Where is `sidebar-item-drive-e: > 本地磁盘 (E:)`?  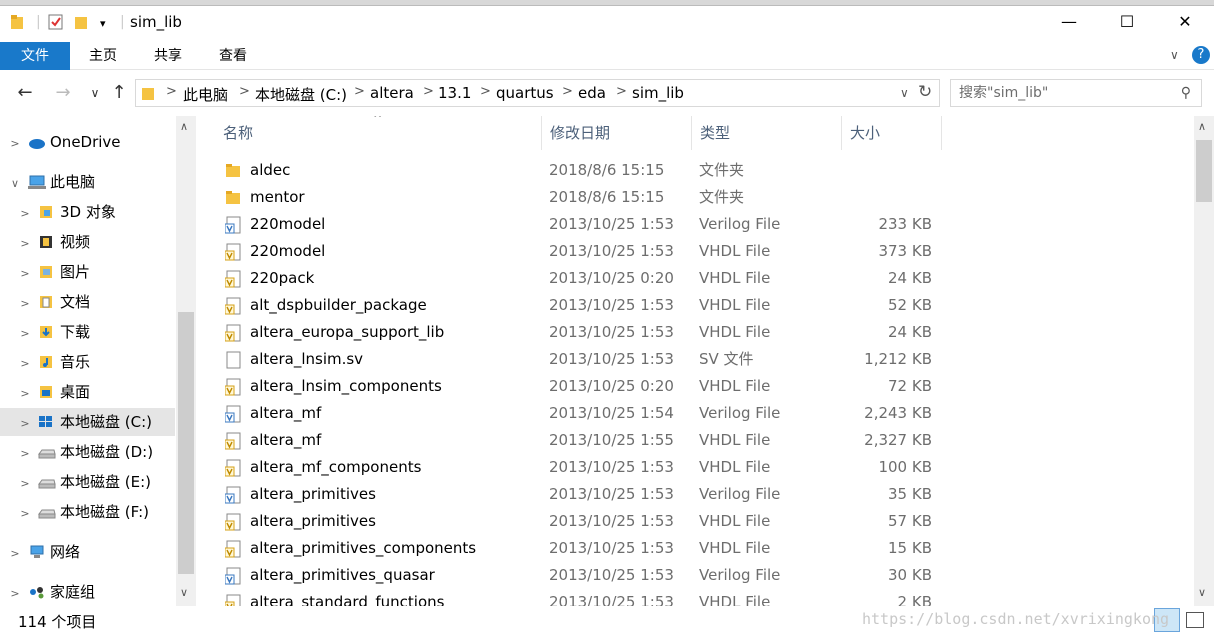 sidebar-item-drive-e: > 本地磁盘 (E:) is located at coordinates (87, 482).